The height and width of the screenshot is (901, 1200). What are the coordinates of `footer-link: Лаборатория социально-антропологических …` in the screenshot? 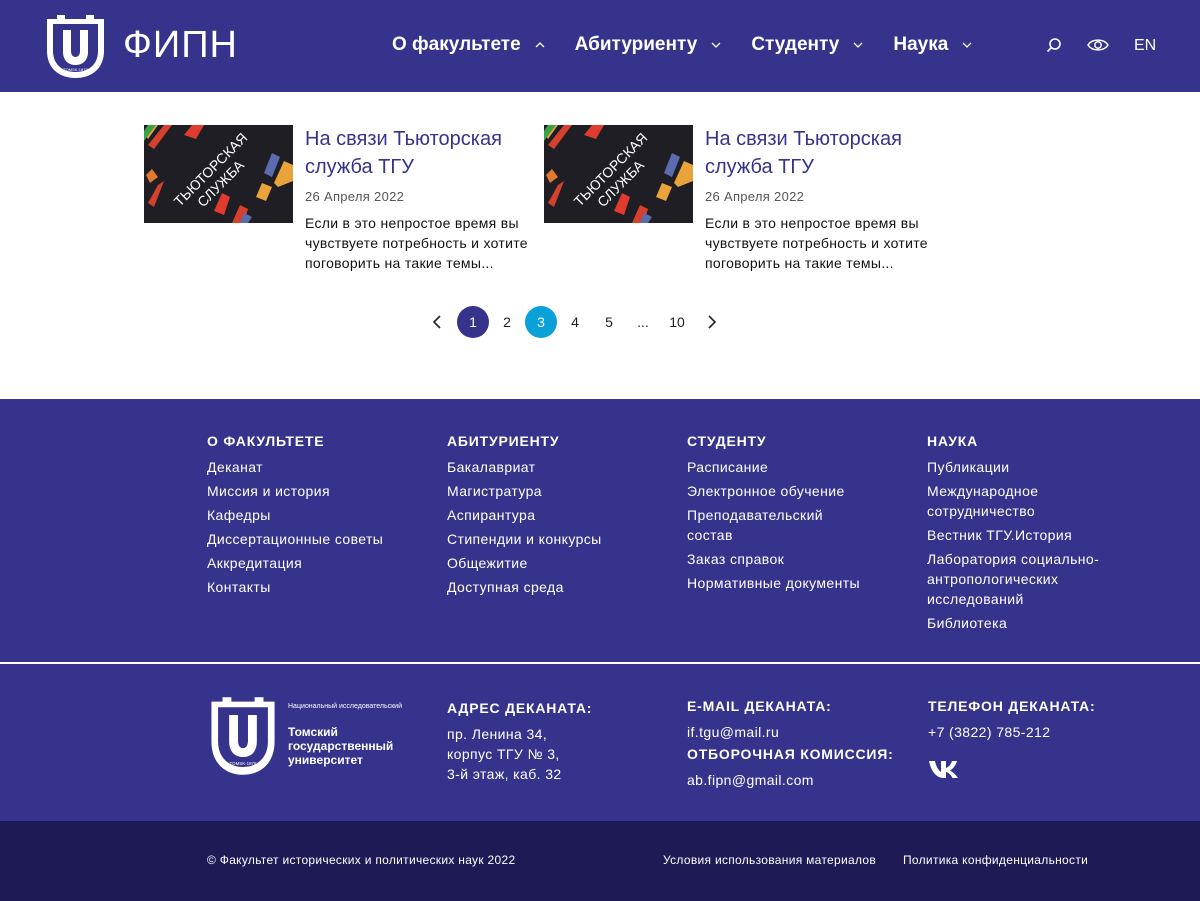 It's located at (1017, 579).